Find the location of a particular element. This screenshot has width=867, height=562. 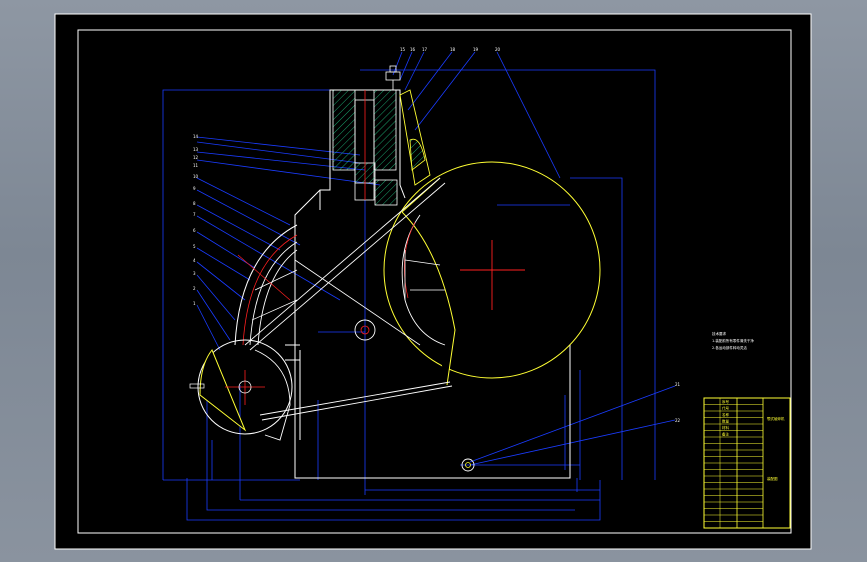

callout-22: 22 is located at coordinates (678, 420).